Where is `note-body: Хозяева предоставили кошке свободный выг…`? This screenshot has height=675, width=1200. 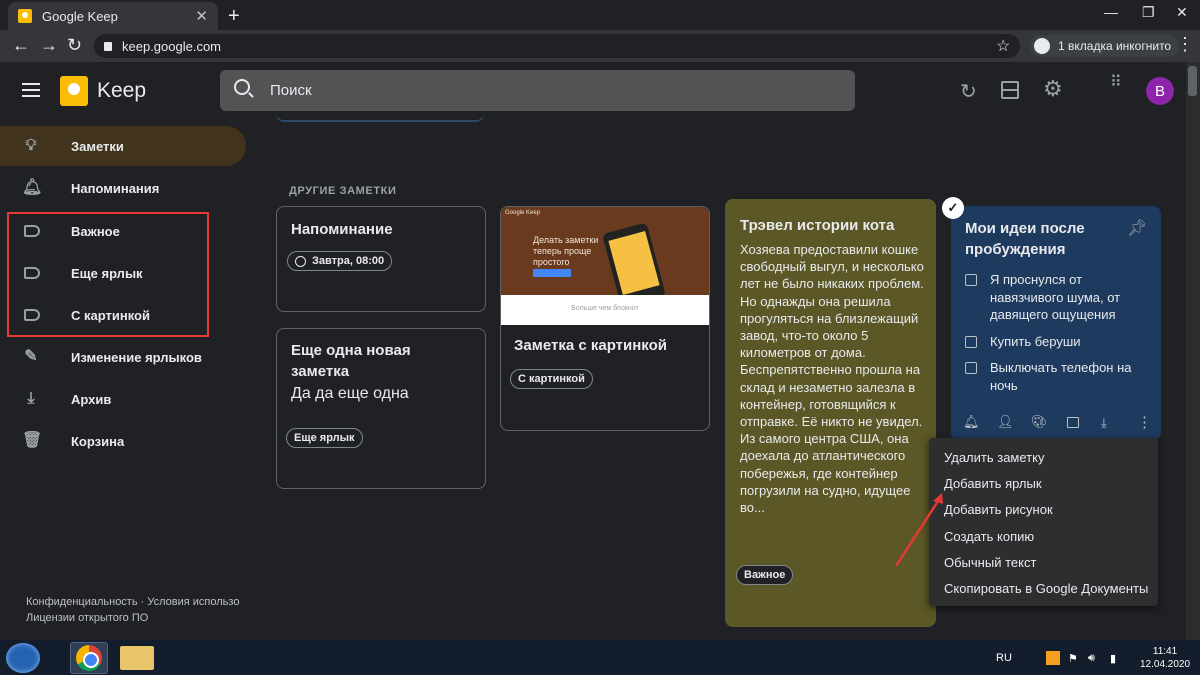 note-body: Хозяева предоставили кошке свободный выг… is located at coordinates (832, 379).